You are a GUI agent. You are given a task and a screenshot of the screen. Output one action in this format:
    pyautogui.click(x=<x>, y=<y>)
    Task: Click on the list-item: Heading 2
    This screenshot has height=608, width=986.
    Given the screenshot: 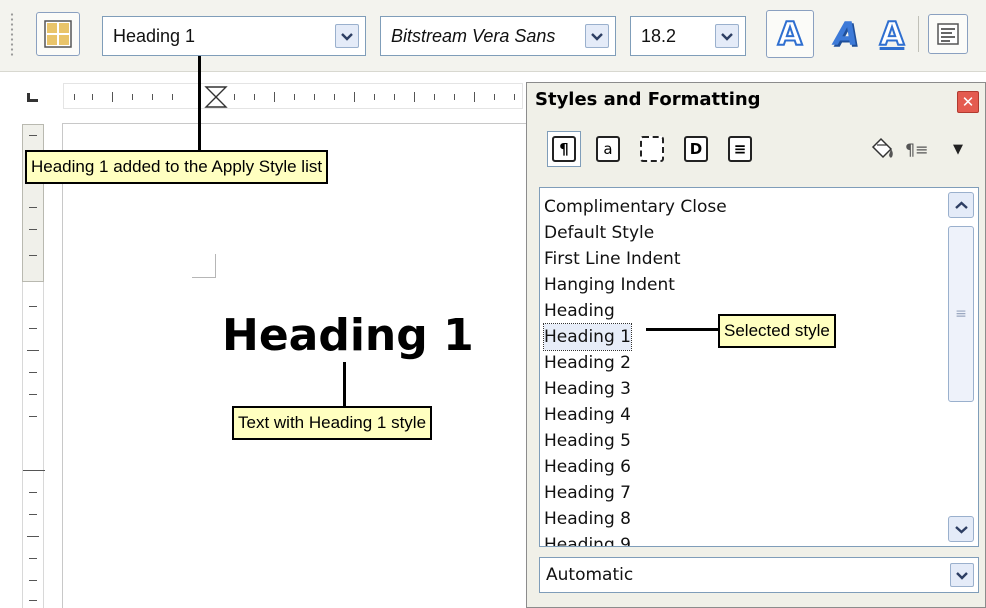 What is the action you would take?
    pyautogui.click(x=587, y=363)
    